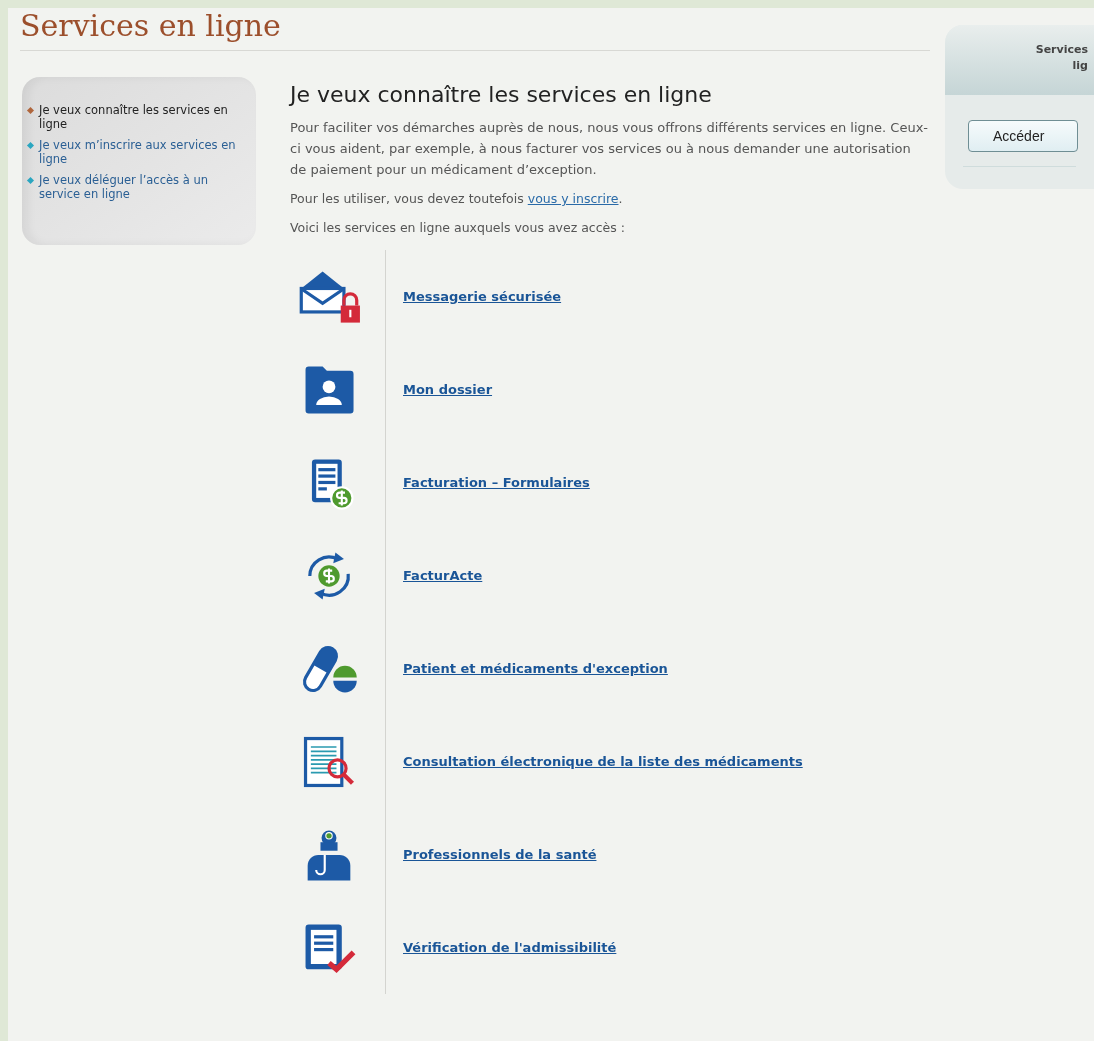  What do you see at coordinates (145, 117) in the screenshot?
I see `sidebar-link: Je veux connaître les services en ligne` at bounding box center [145, 117].